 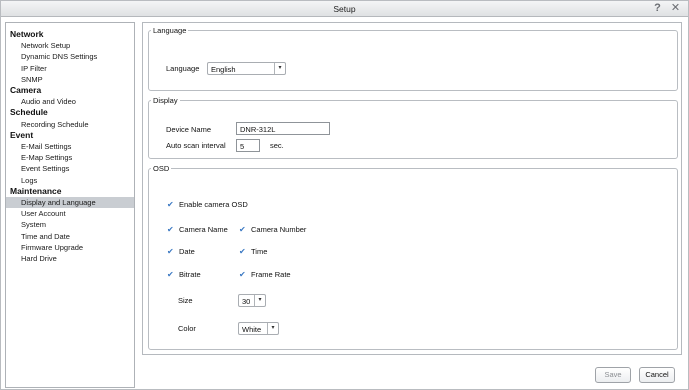 I want to click on color-select: White ▾, so click(x=258, y=328).